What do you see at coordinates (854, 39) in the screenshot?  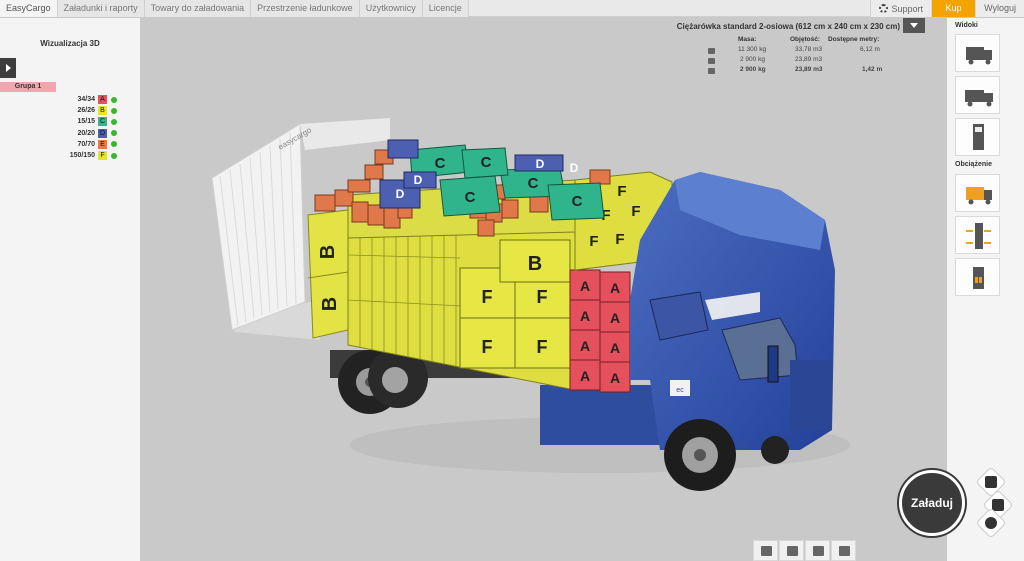 I see `header-meters: Dostępne metry:` at bounding box center [854, 39].